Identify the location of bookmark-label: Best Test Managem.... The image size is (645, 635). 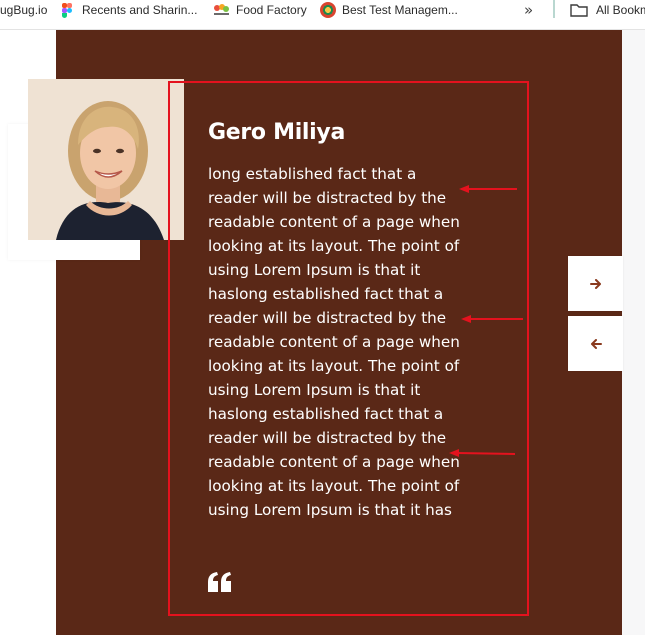
(400, 10).